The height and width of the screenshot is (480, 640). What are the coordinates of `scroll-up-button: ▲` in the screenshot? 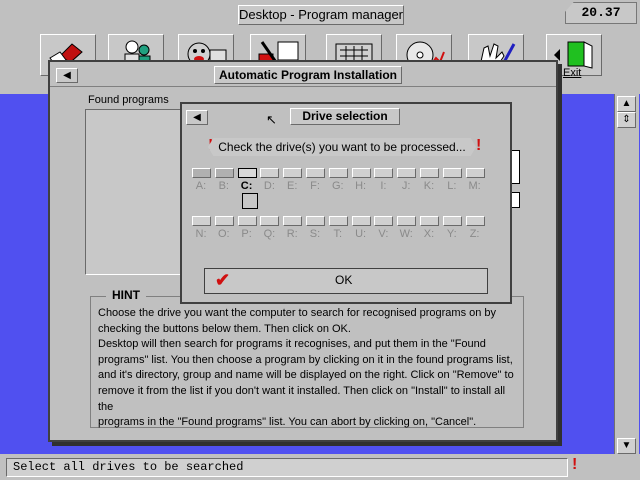 It's located at (626, 104).